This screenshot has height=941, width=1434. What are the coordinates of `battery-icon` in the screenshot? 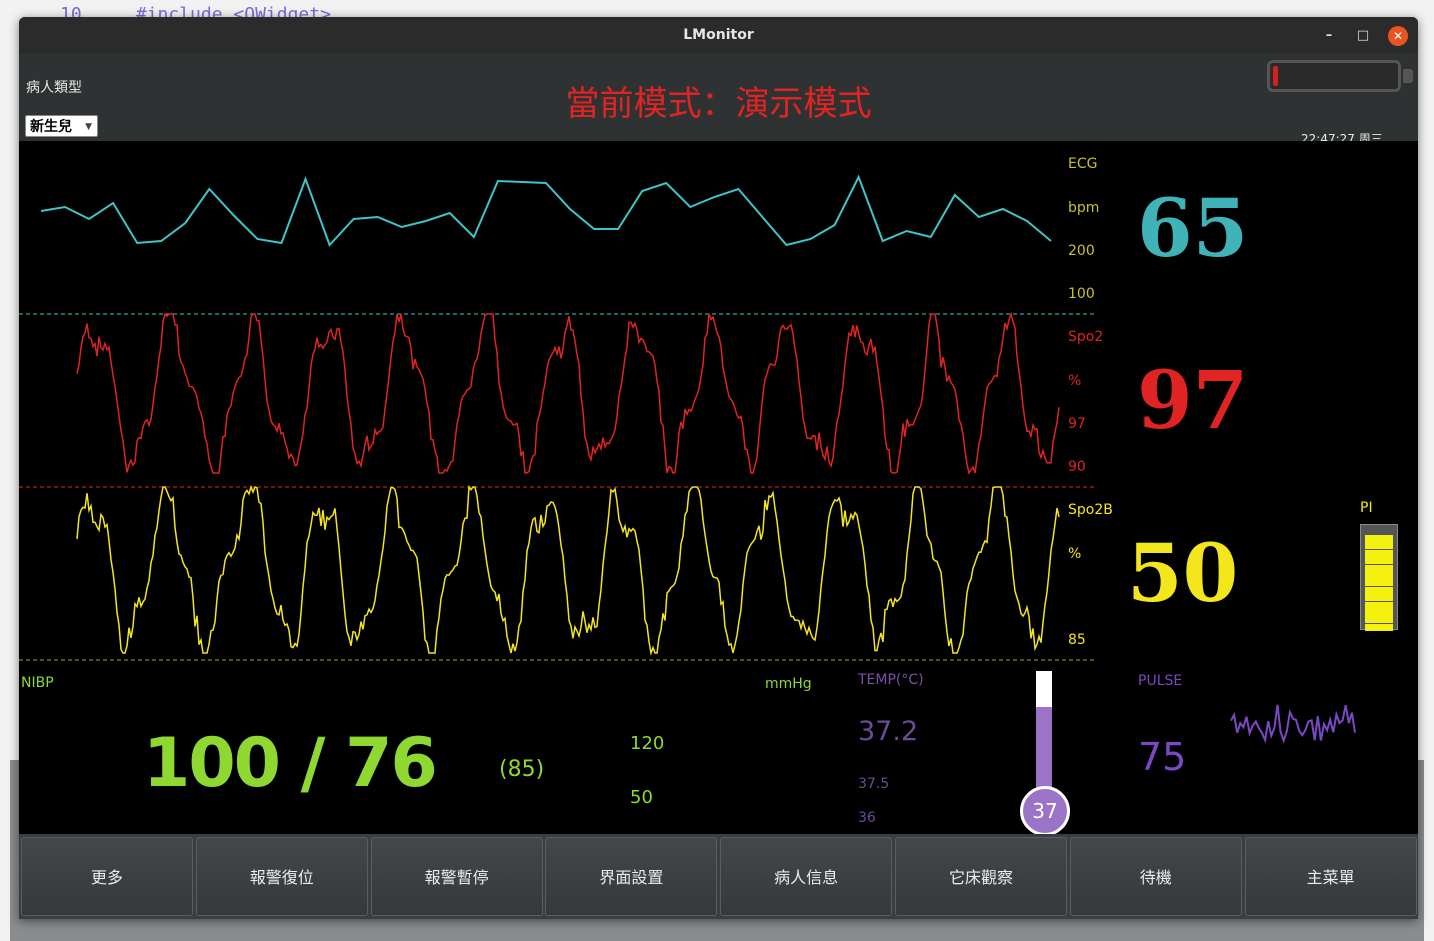 It's located at (1340, 76).